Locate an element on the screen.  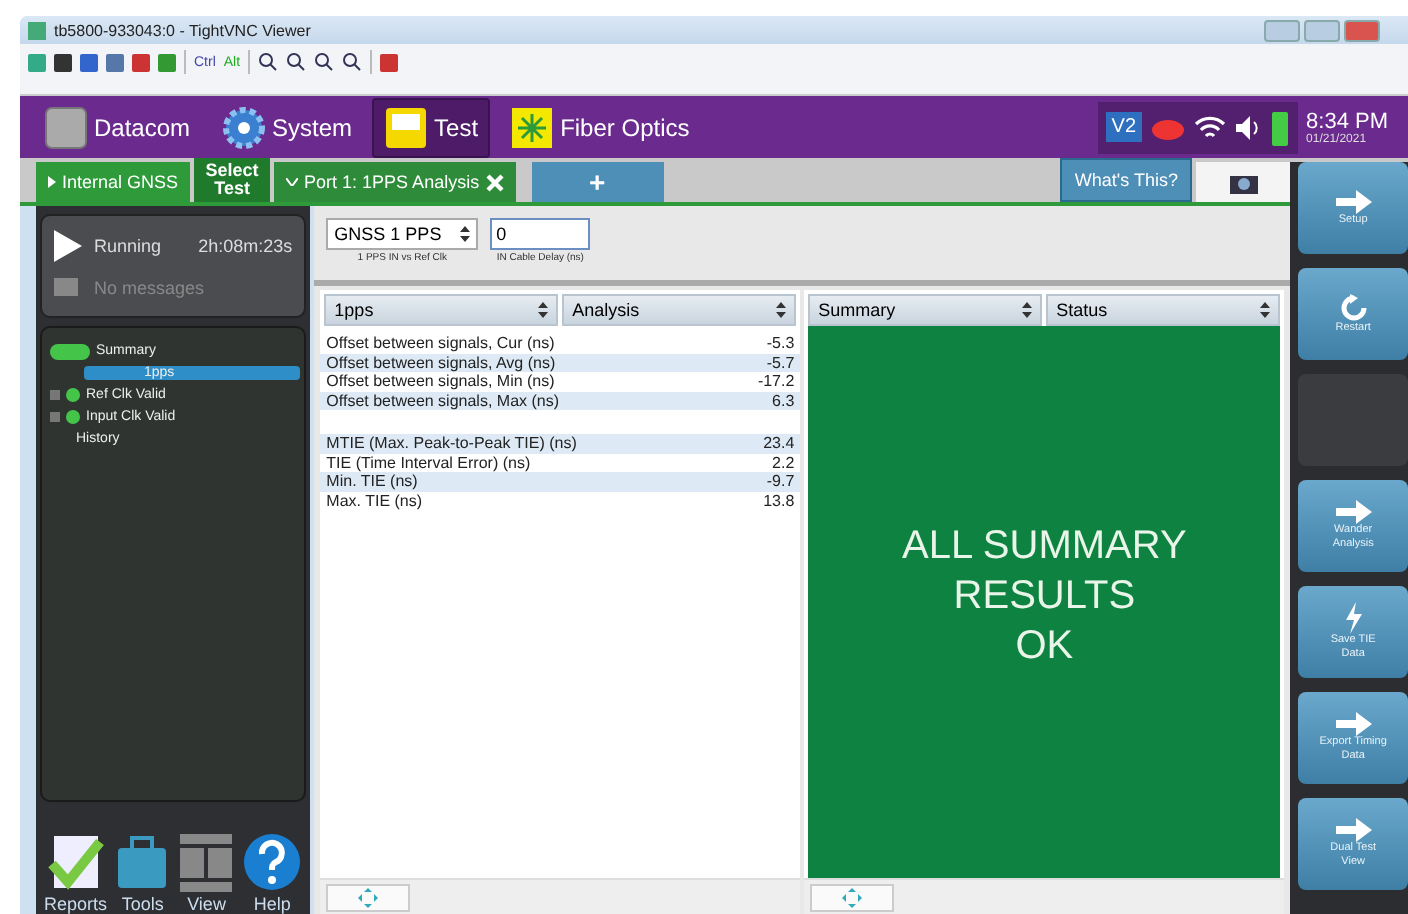
restart-icon is located at coordinates (1353, 307).